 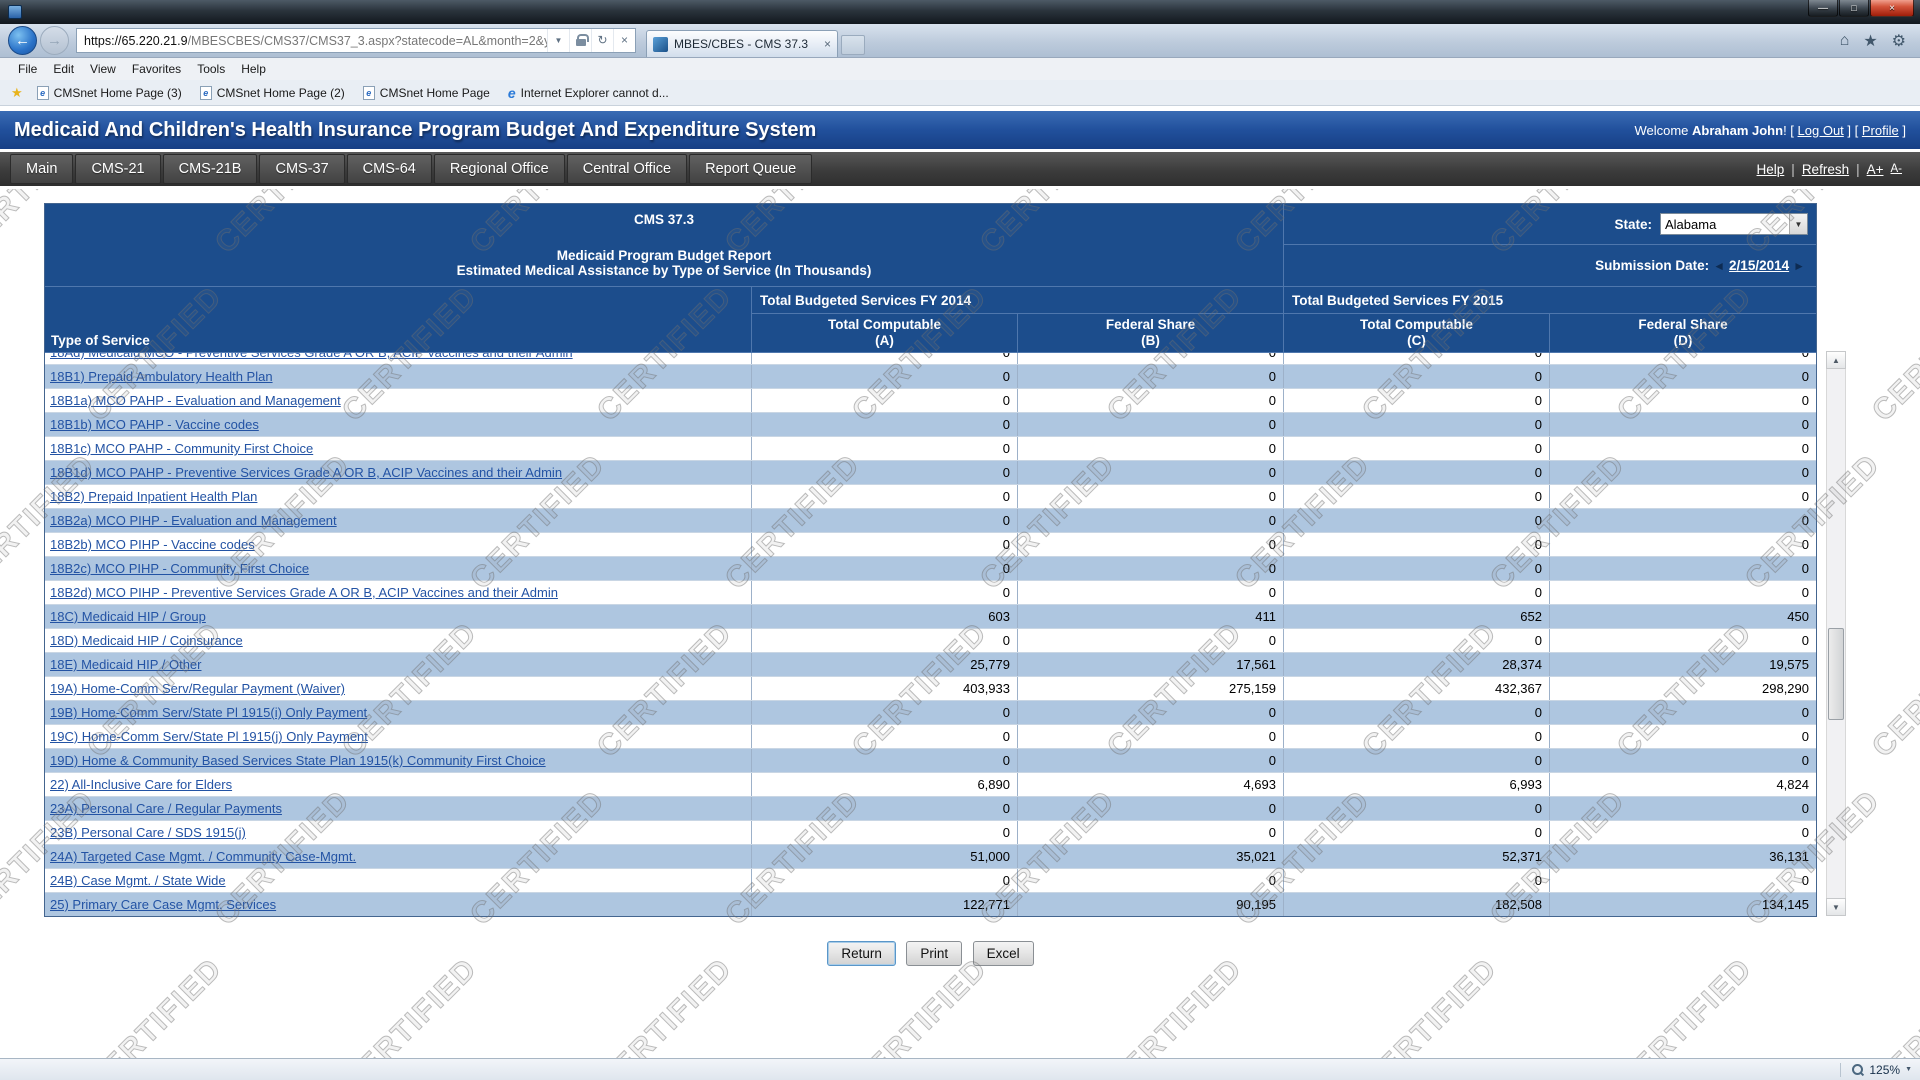 What do you see at coordinates (302, 169) in the screenshot?
I see `nav-cms-37: CMS-37` at bounding box center [302, 169].